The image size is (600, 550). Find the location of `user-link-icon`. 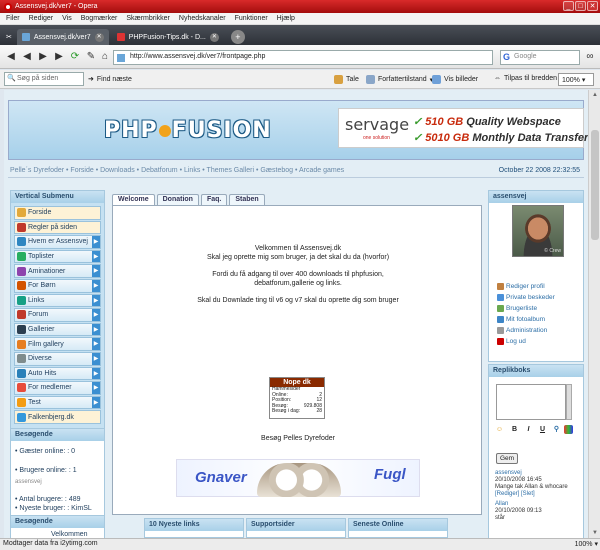

user-link-icon is located at coordinates (500, 330).